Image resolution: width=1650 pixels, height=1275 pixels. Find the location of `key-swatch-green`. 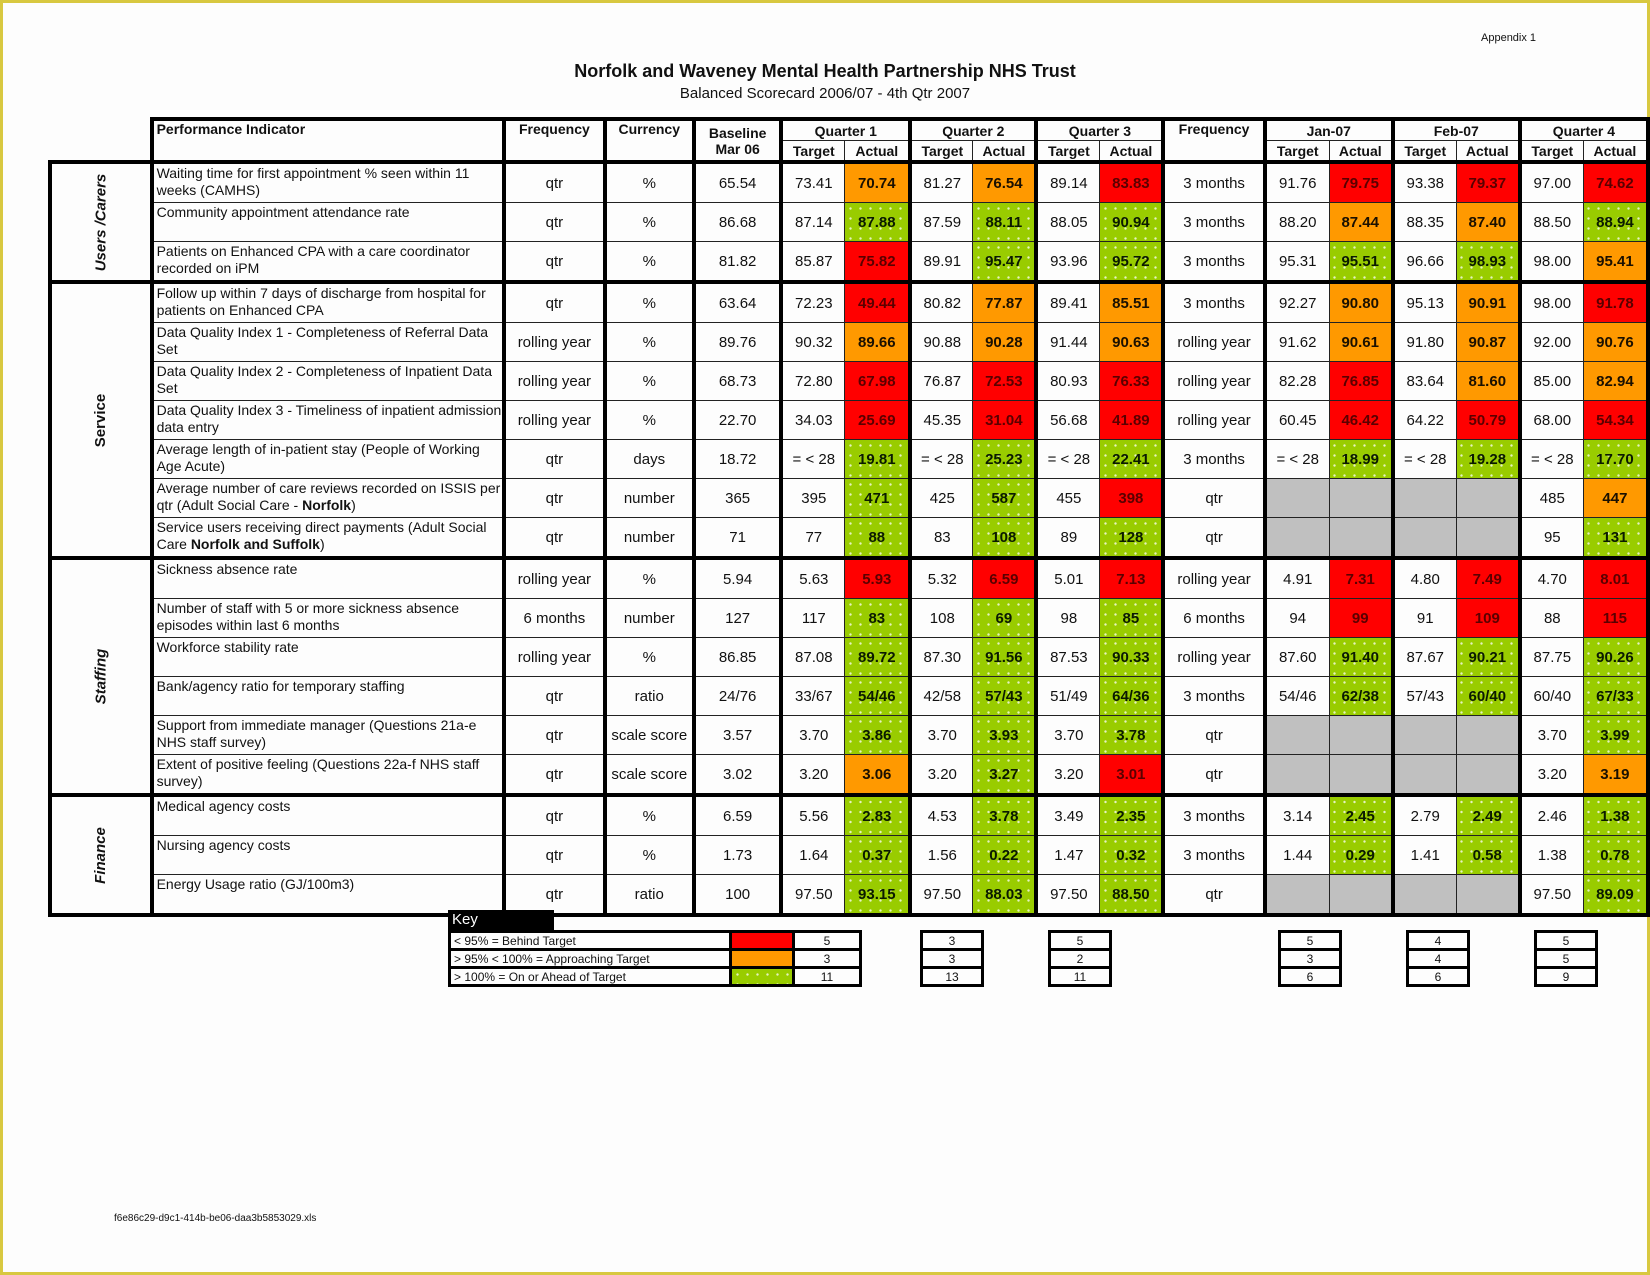

key-swatch-green is located at coordinates (762, 976).